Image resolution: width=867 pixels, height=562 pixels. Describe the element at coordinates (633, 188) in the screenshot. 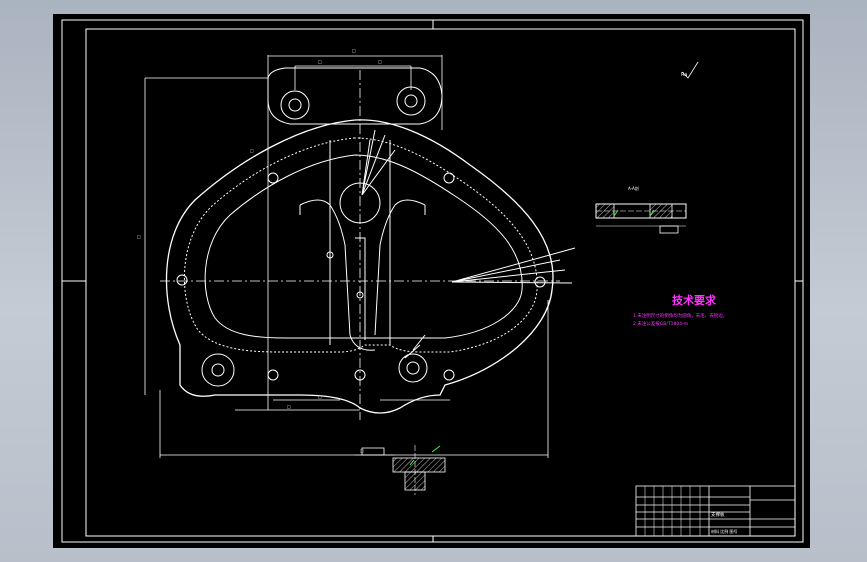

I see `svg-text: A-A剖` at that location.